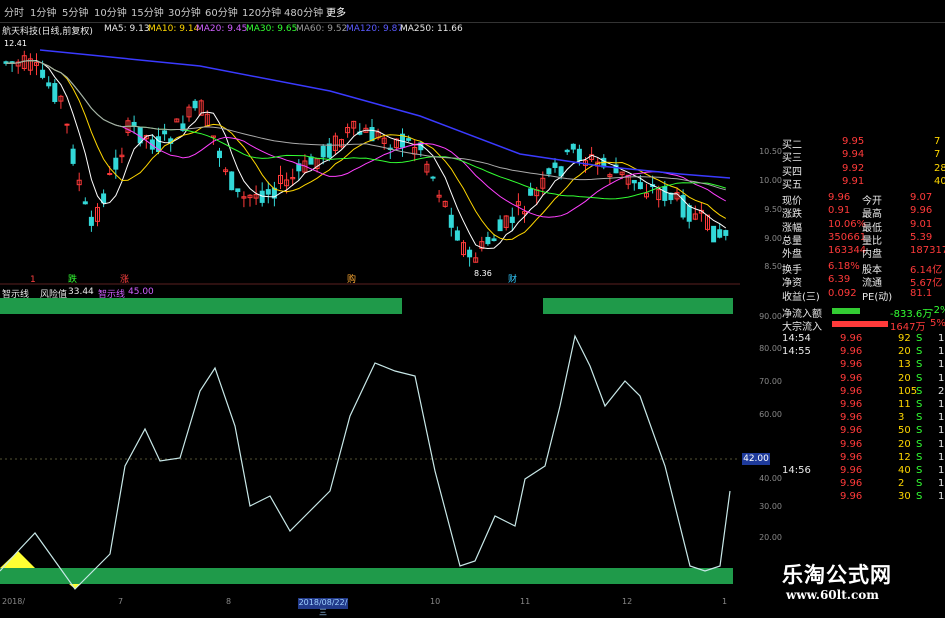 Image resolution: width=945 pixels, height=618 pixels. I want to click on ma10-value: MA10: 9.14, so click(174, 29).